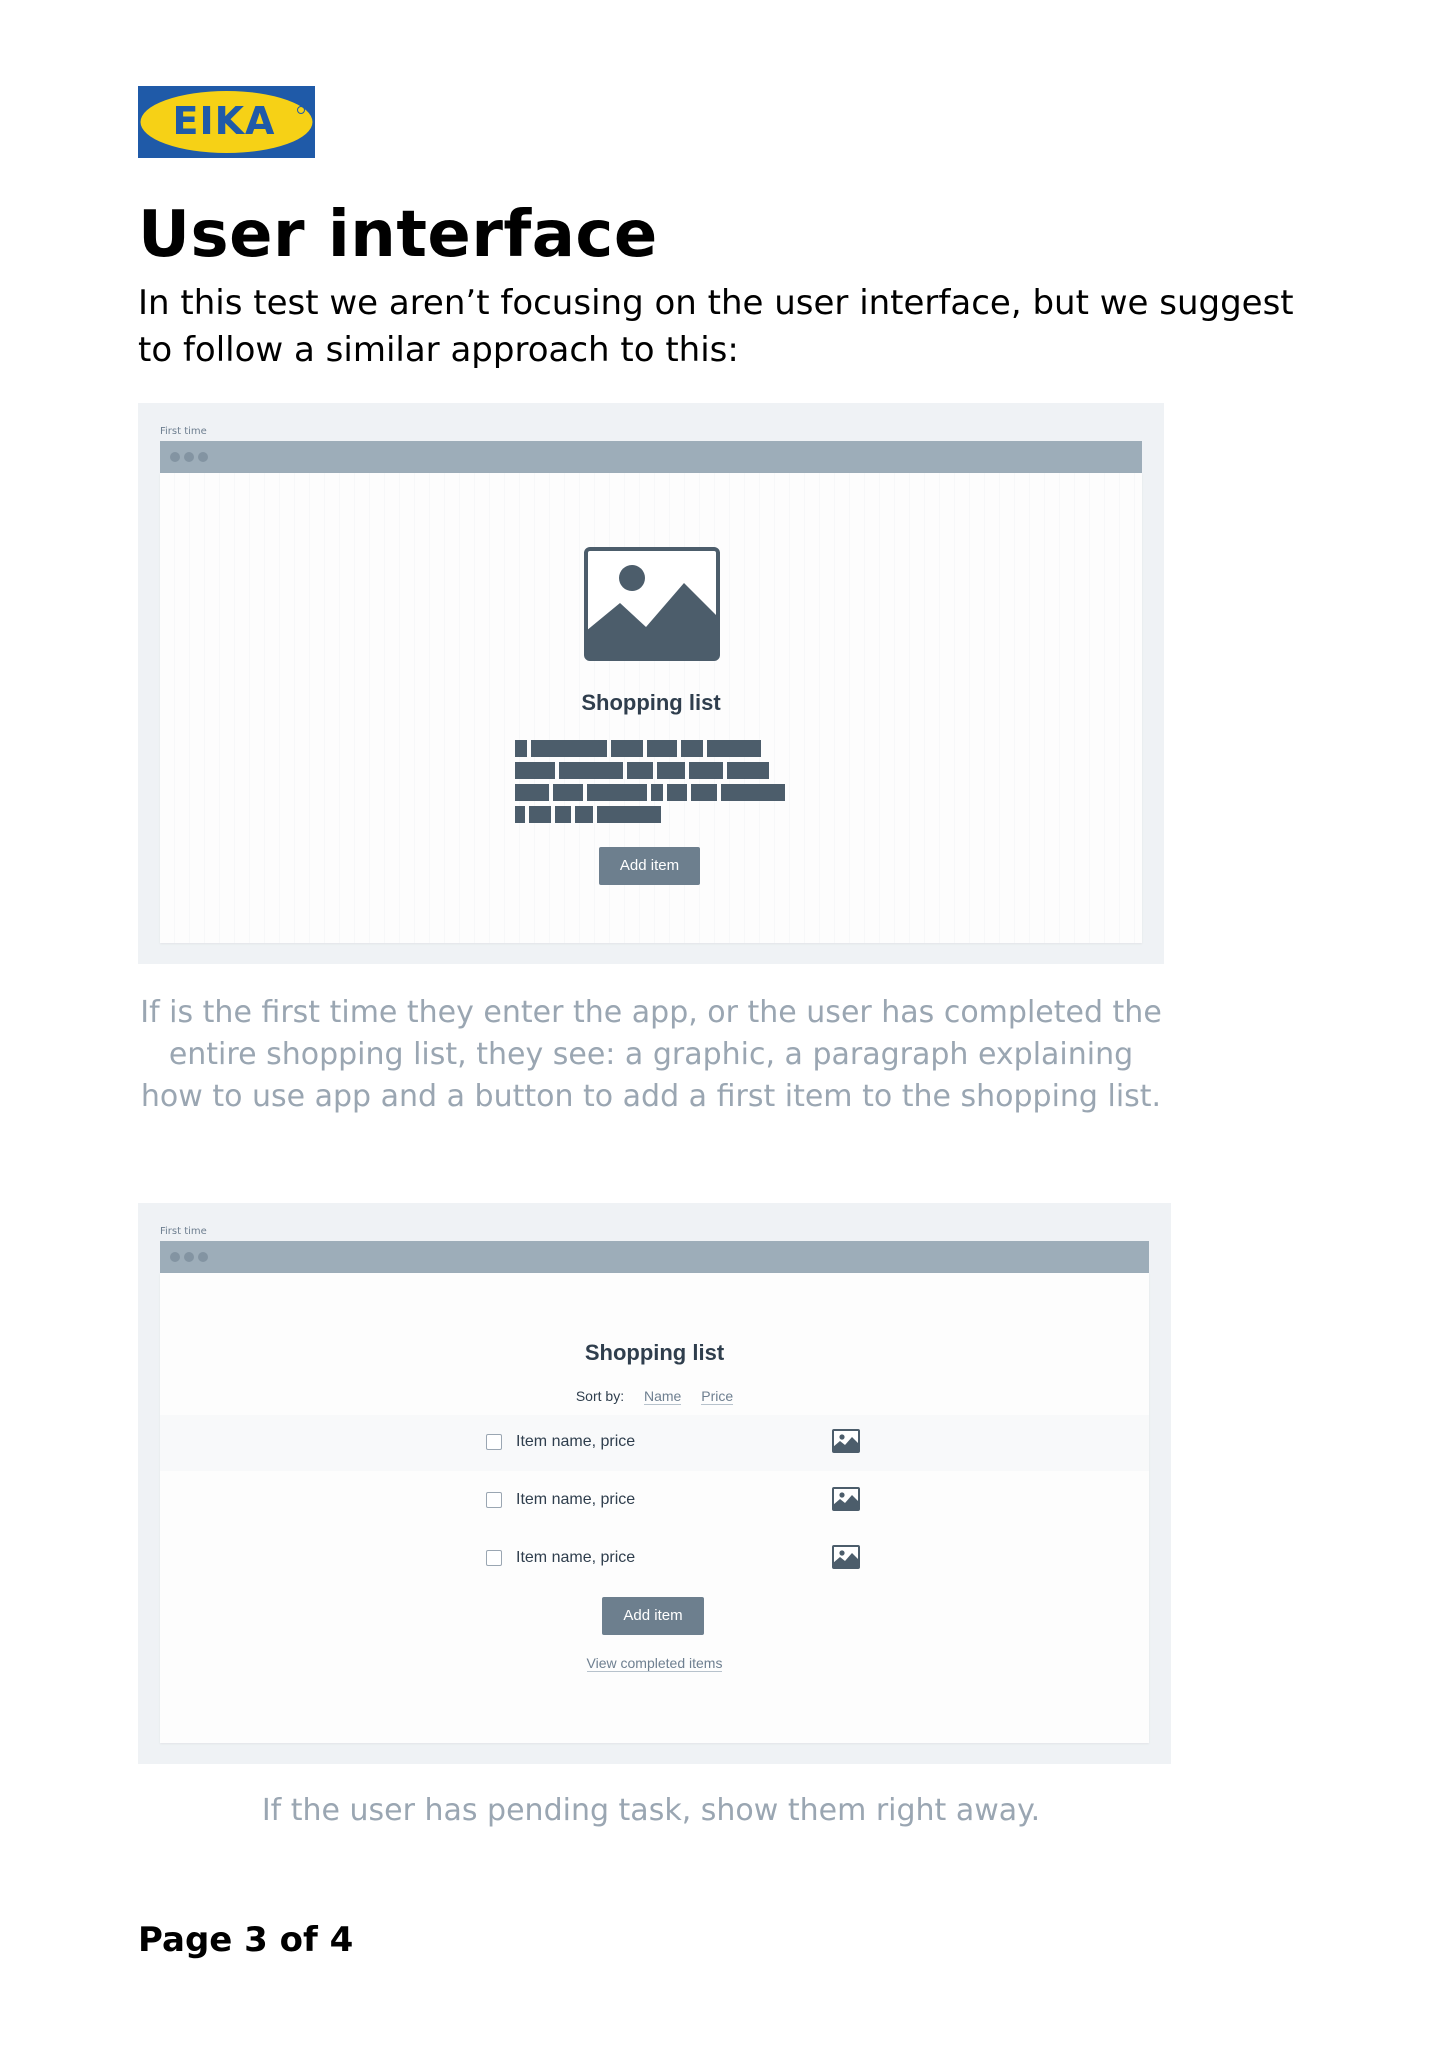 The image size is (1449, 2048). What do you see at coordinates (246, 1940) in the screenshot?
I see `page-number: Page 3 of 4` at bounding box center [246, 1940].